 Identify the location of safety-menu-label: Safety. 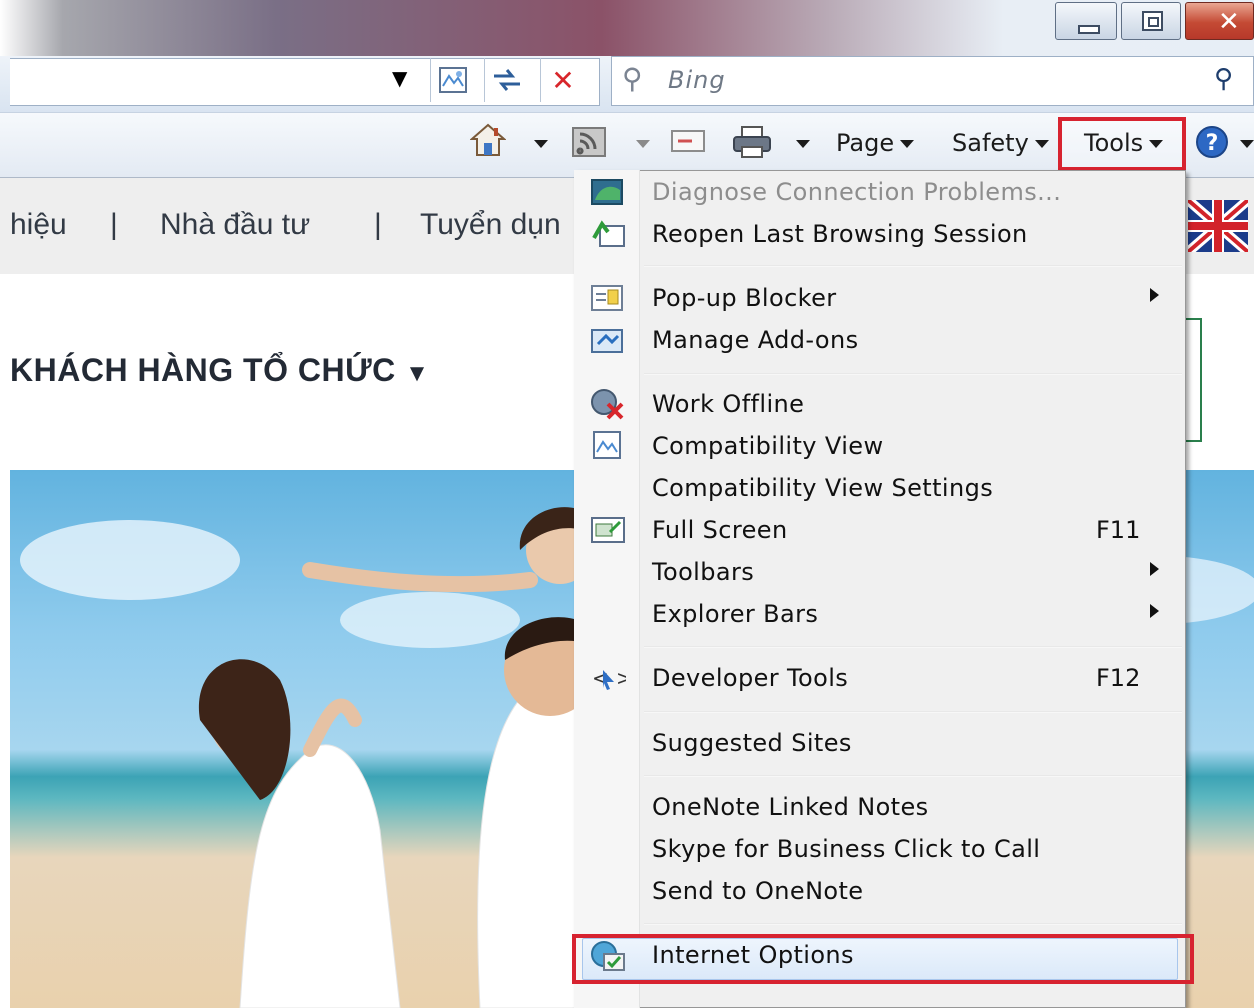
(990, 143).